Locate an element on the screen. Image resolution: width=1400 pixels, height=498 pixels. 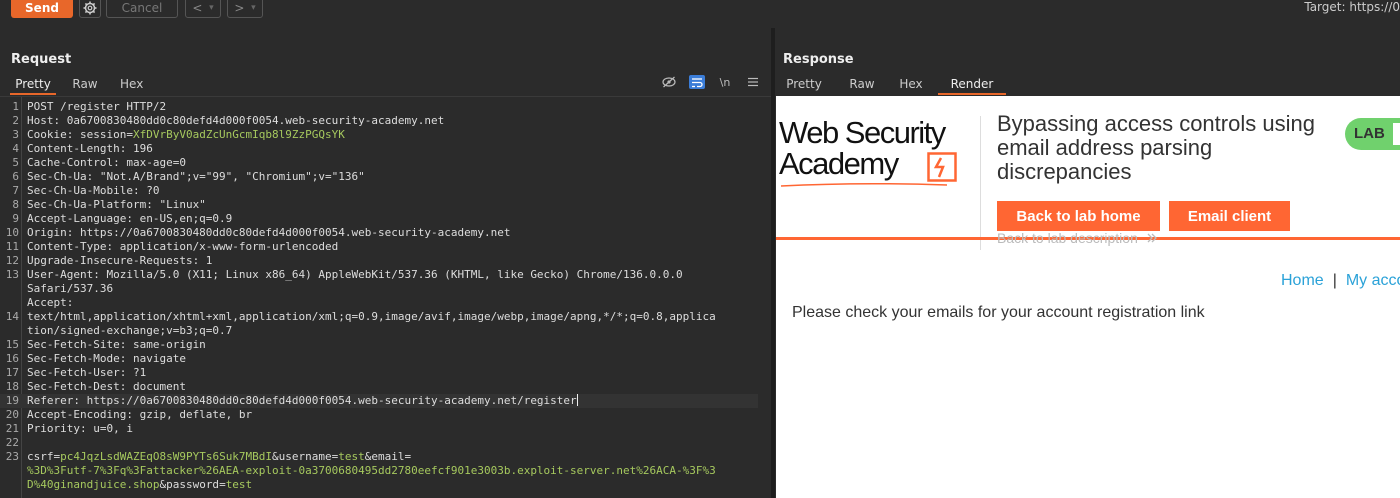
back-to-lab-home-button: Back to lab home is located at coordinates (1078, 216).